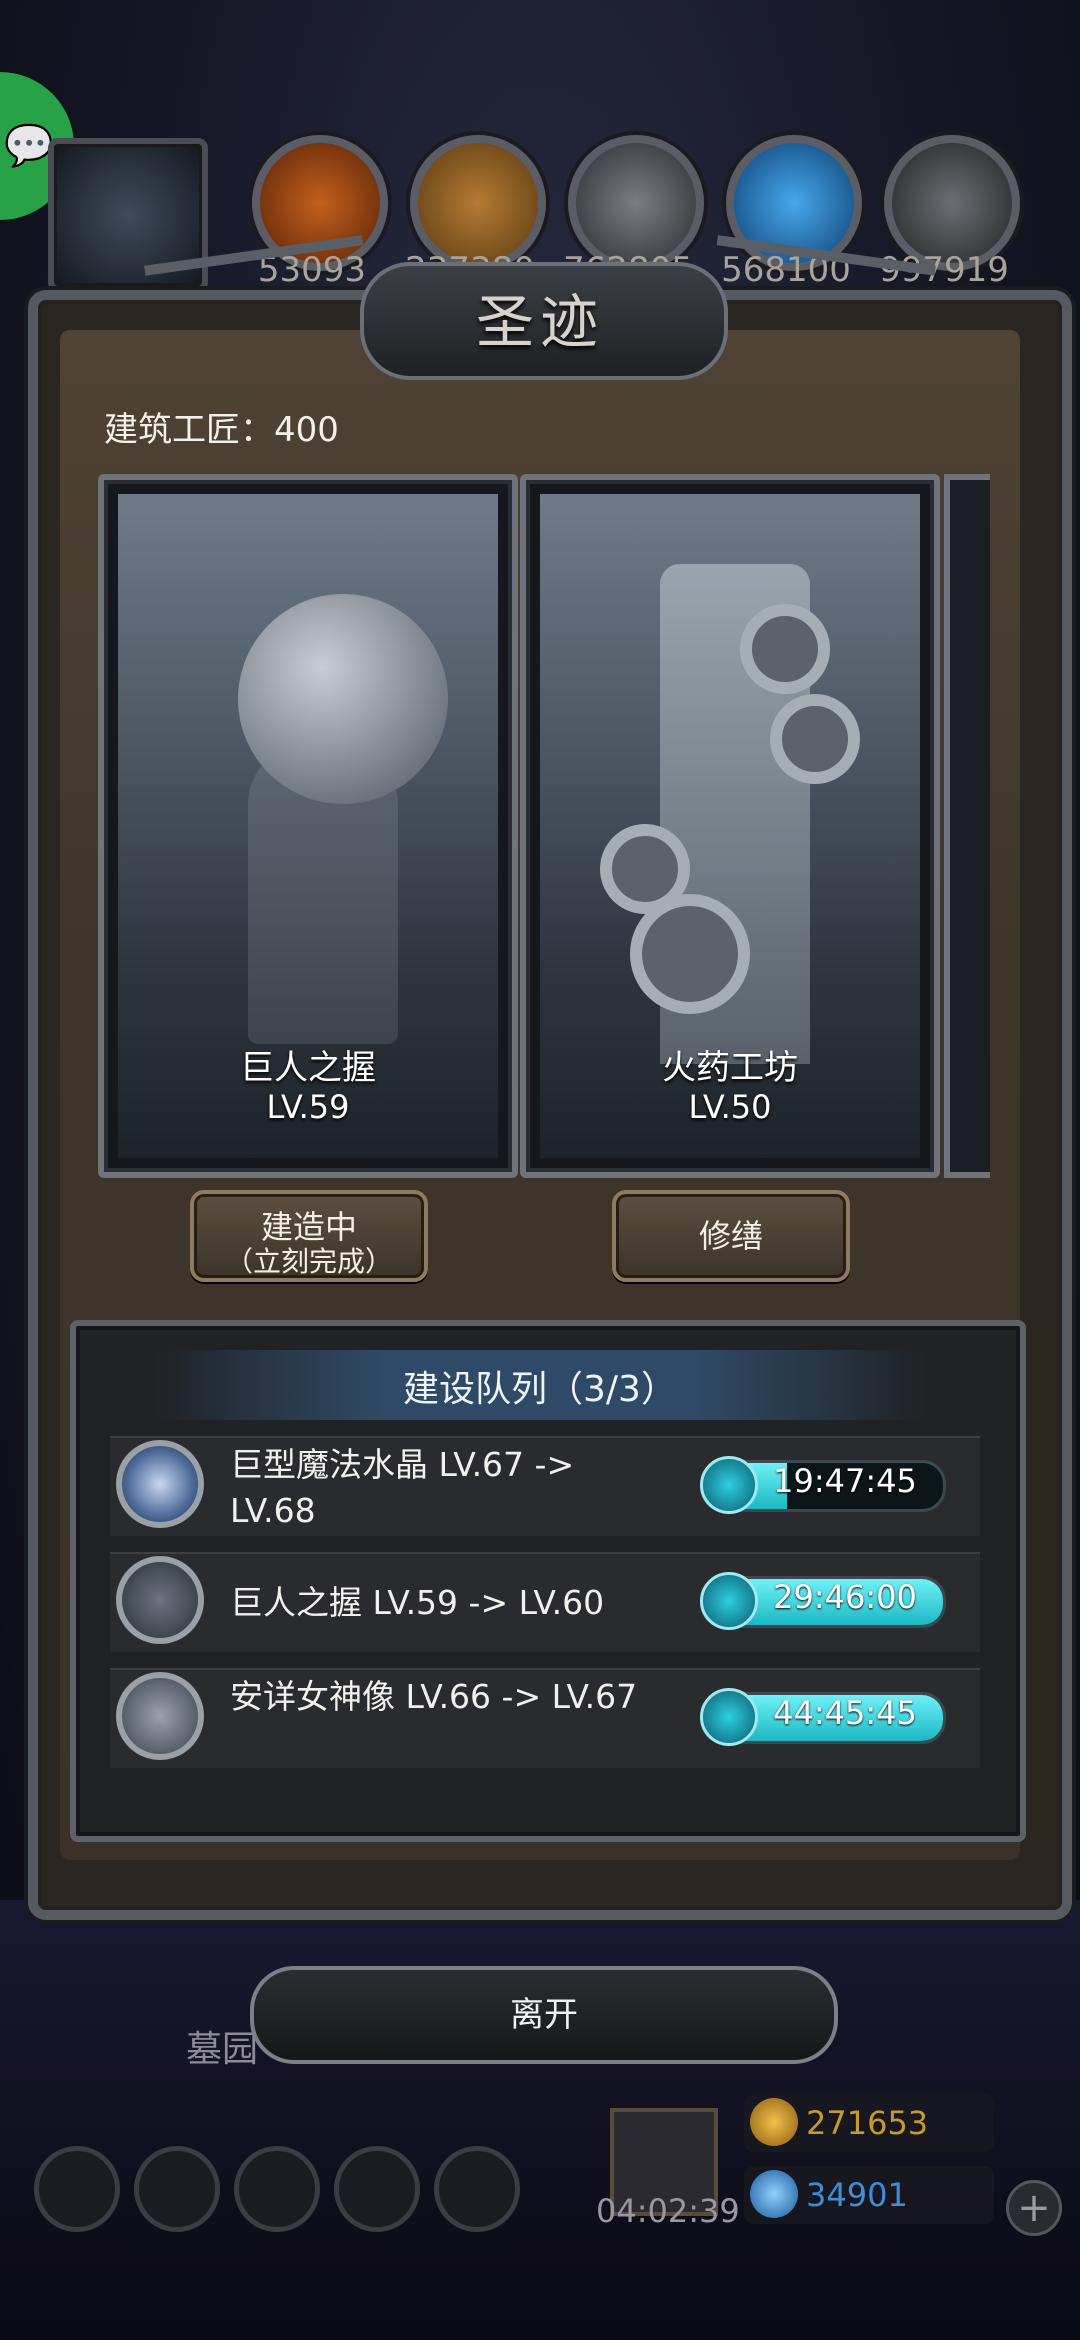 This screenshot has width=1080, height=2340. Describe the element at coordinates (277, 2189) in the screenshot. I see `shop-icon` at that location.